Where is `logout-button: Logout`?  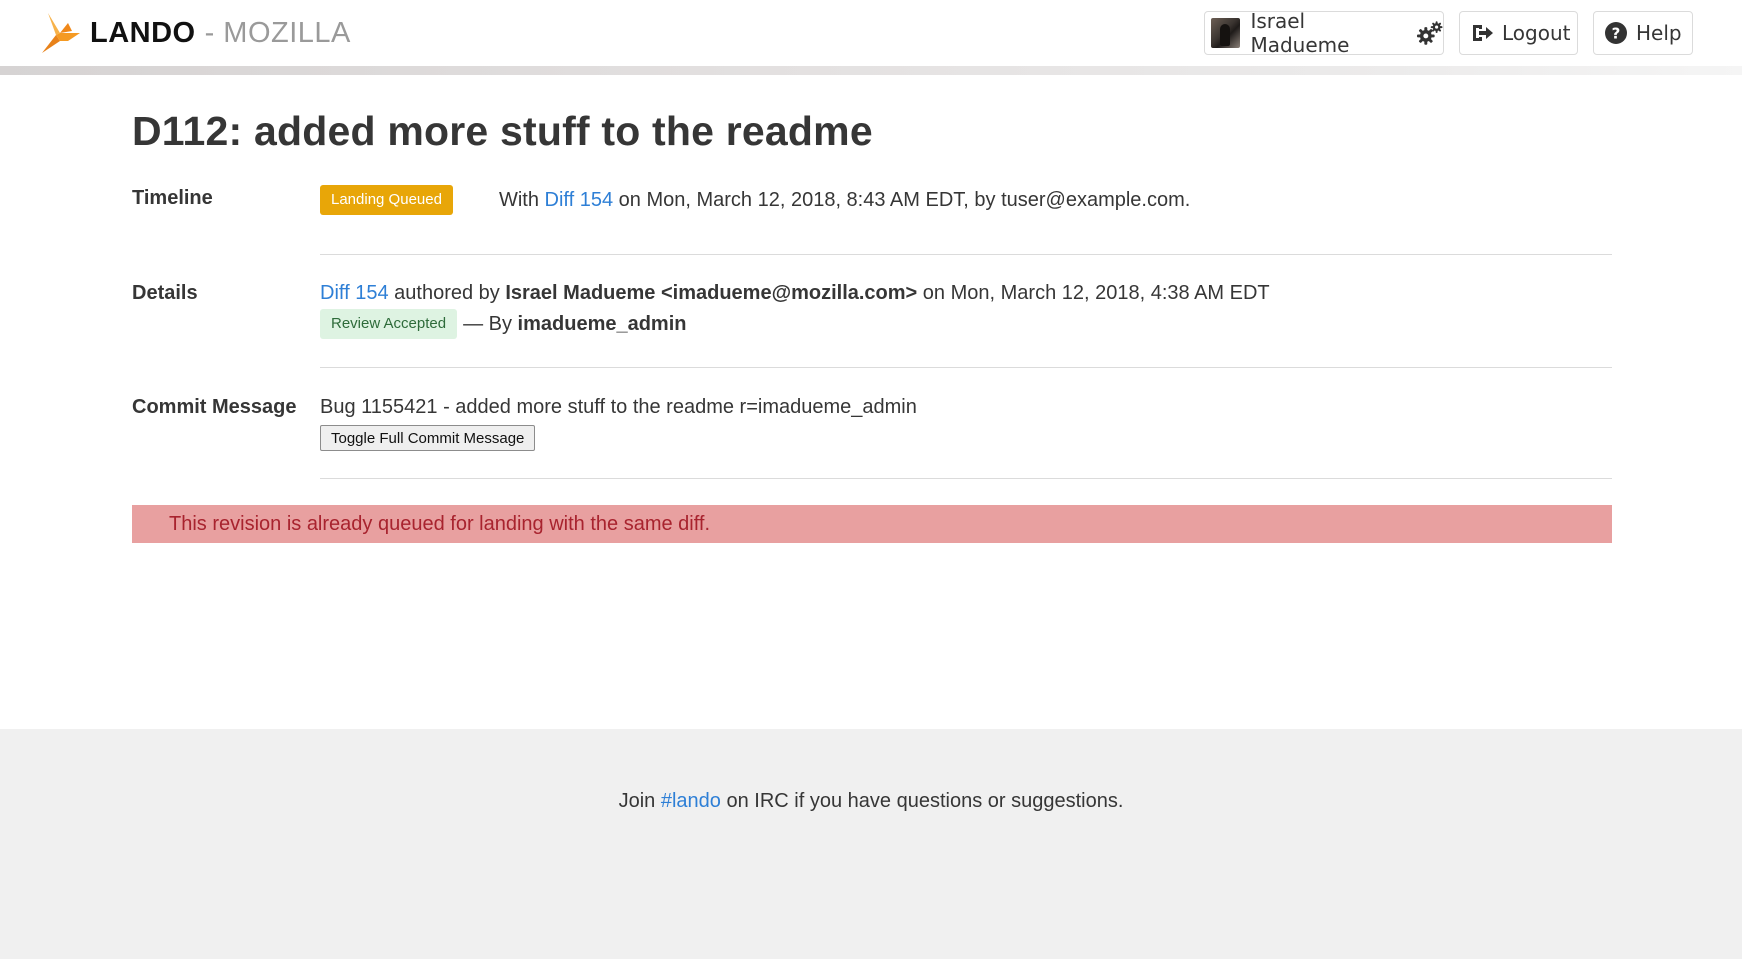 logout-button: Logout is located at coordinates (1518, 33).